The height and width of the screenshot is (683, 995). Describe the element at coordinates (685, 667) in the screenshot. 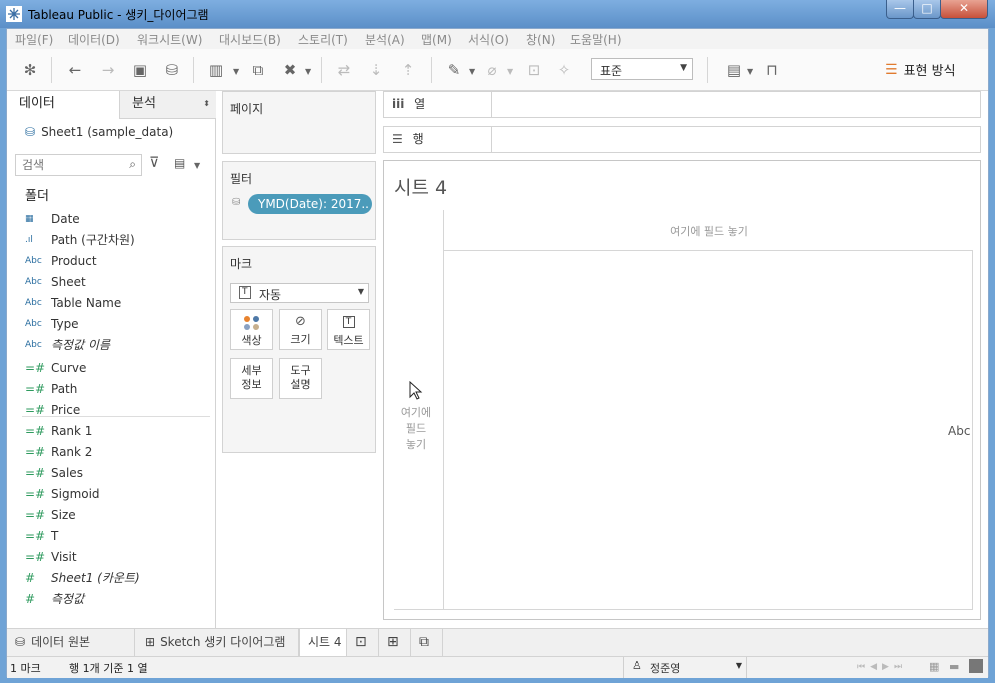

I see `user-menu: ♙ 정준영 ▼` at that location.